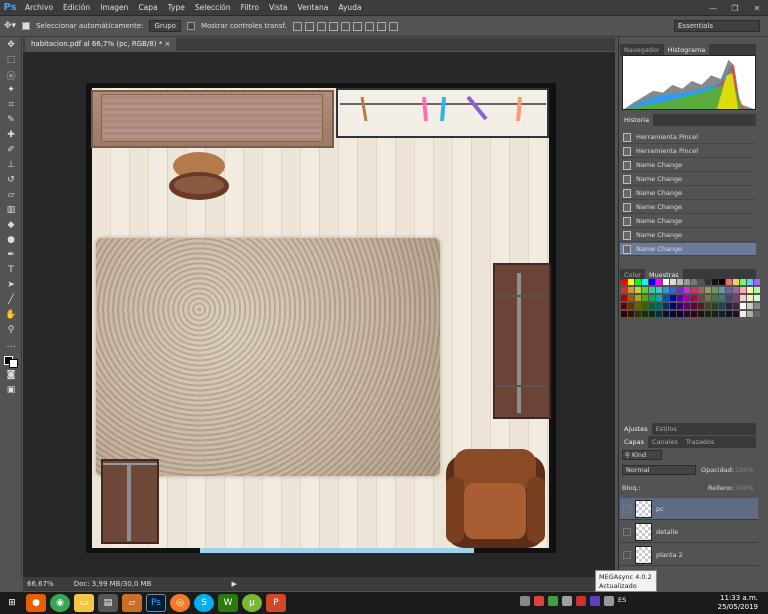  What do you see at coordinates (250, 8) in the screenshot?
I see `menu-filtro: Filtro` at bounding box center [250, 8].